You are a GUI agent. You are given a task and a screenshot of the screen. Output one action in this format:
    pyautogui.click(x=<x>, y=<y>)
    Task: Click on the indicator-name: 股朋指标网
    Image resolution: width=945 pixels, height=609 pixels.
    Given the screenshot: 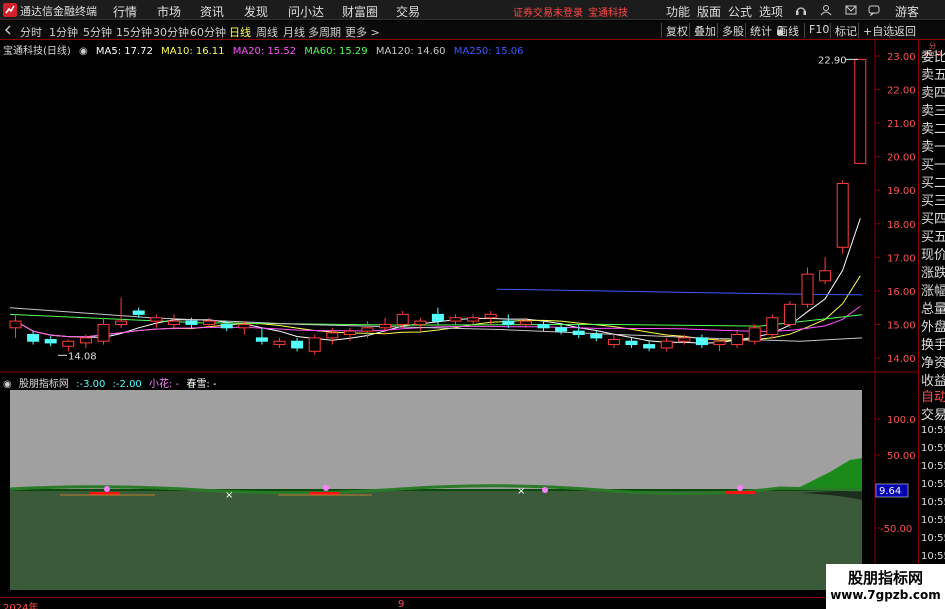 What is the action you would take?
    pyautogui.click(x=43, y=384)
    